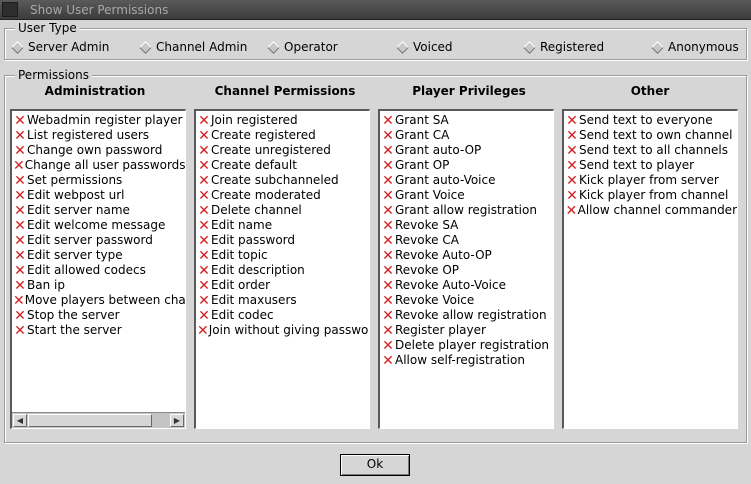 This screenshot has height=484, width=751. Describe the element at coordinates (86, 270) in the screenshot. I see `permission-label: Edit allowed codecs` at that location.